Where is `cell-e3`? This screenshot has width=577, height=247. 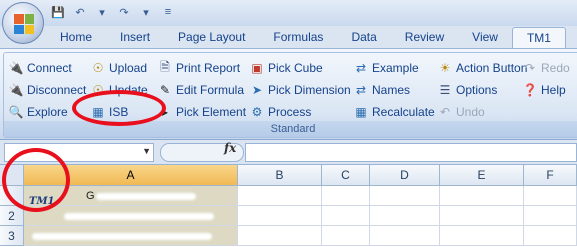
cell-e3 is located at coordinates (482, 236).